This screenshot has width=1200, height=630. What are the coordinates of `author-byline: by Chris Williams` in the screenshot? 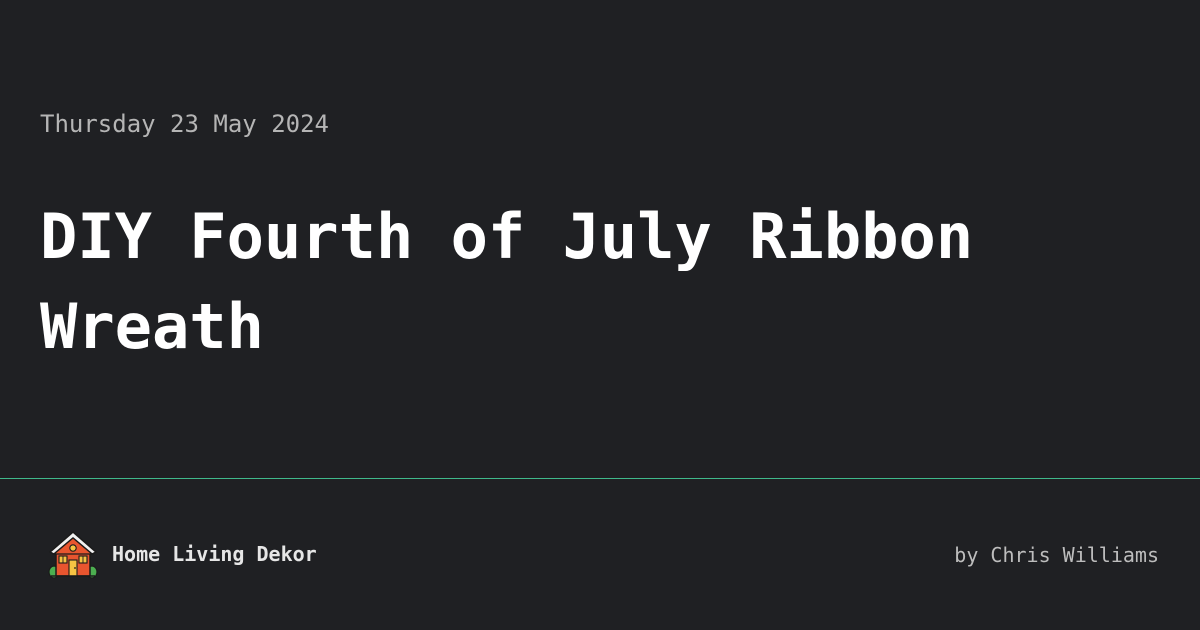 It's located at (1056, 555).